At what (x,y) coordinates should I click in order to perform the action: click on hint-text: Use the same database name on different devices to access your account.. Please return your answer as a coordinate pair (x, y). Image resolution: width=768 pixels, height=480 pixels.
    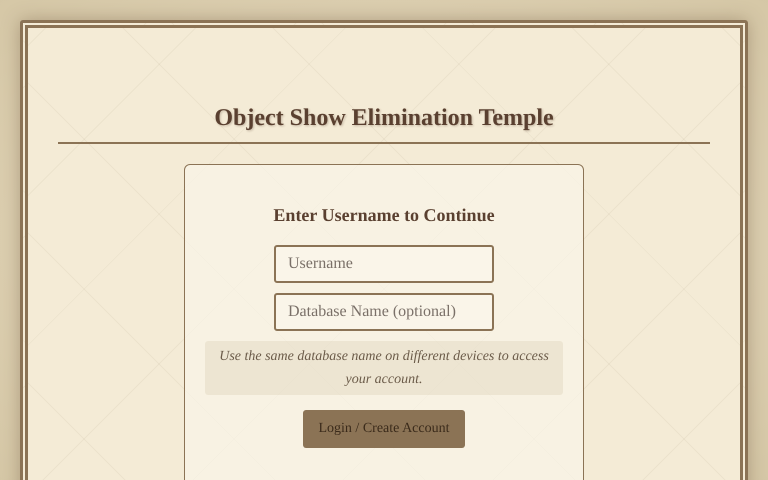
    Looking at the image, I should click on (384, 368).